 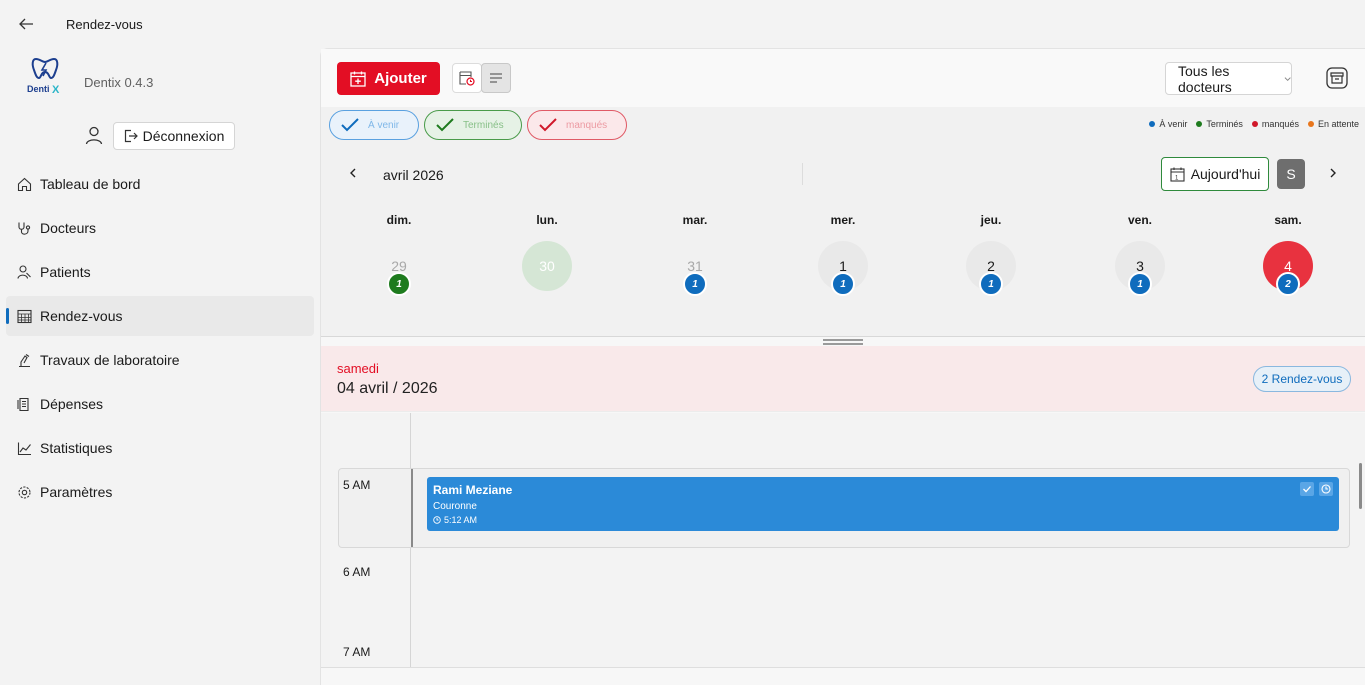 I want to click on logout-icon, so click(x=131, y=136).